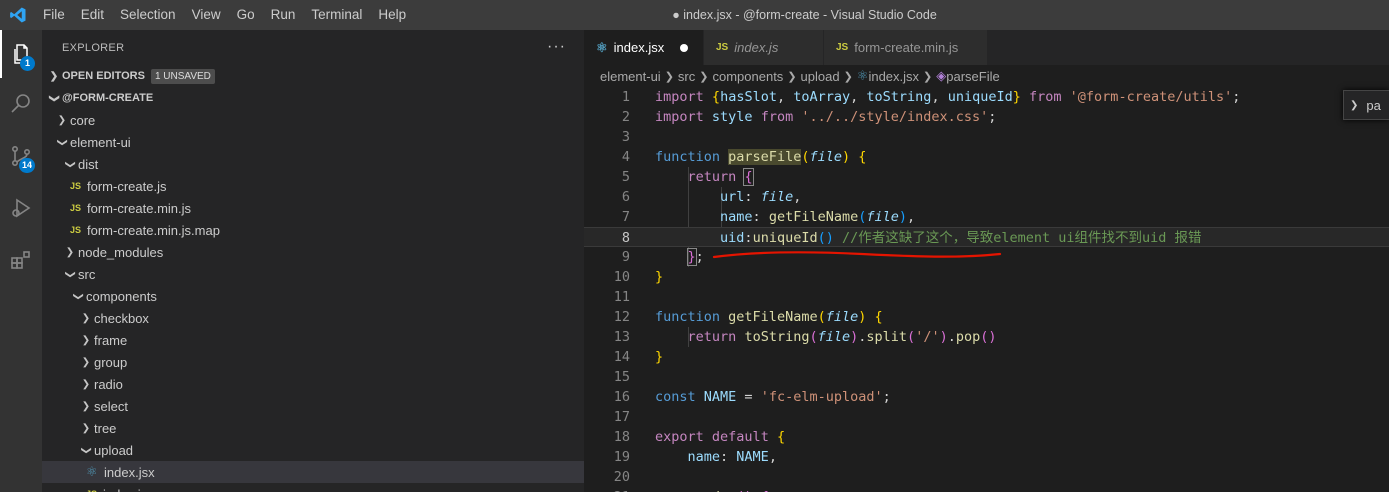 Image resolution: width=1389 pixels, height=492 pixels. What do you see at coordinates (206, 15) in the screenshot?
I see `menu-item-view: View` at bounding box center [206, 15].